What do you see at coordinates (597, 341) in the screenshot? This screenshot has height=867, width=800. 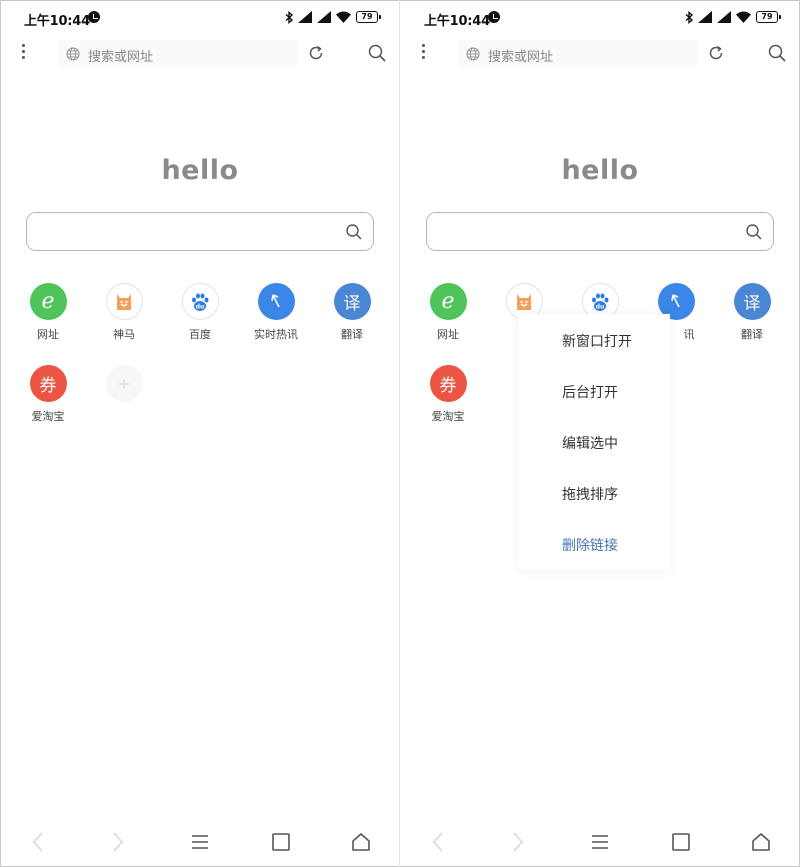 I see `menu-item-open-new-window: 新窗口打开` at bounding box center [597, 341].